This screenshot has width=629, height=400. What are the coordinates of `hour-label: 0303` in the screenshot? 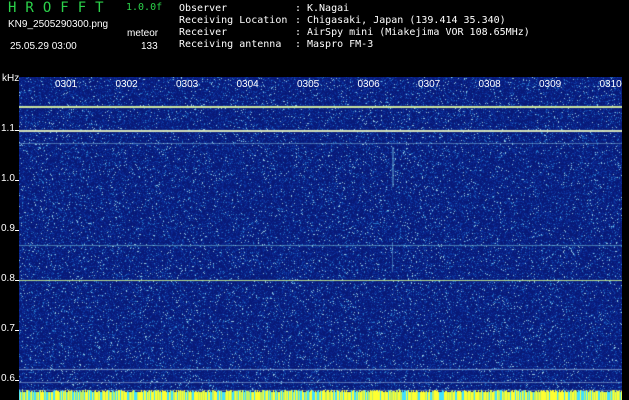 It's located at (187, 84).